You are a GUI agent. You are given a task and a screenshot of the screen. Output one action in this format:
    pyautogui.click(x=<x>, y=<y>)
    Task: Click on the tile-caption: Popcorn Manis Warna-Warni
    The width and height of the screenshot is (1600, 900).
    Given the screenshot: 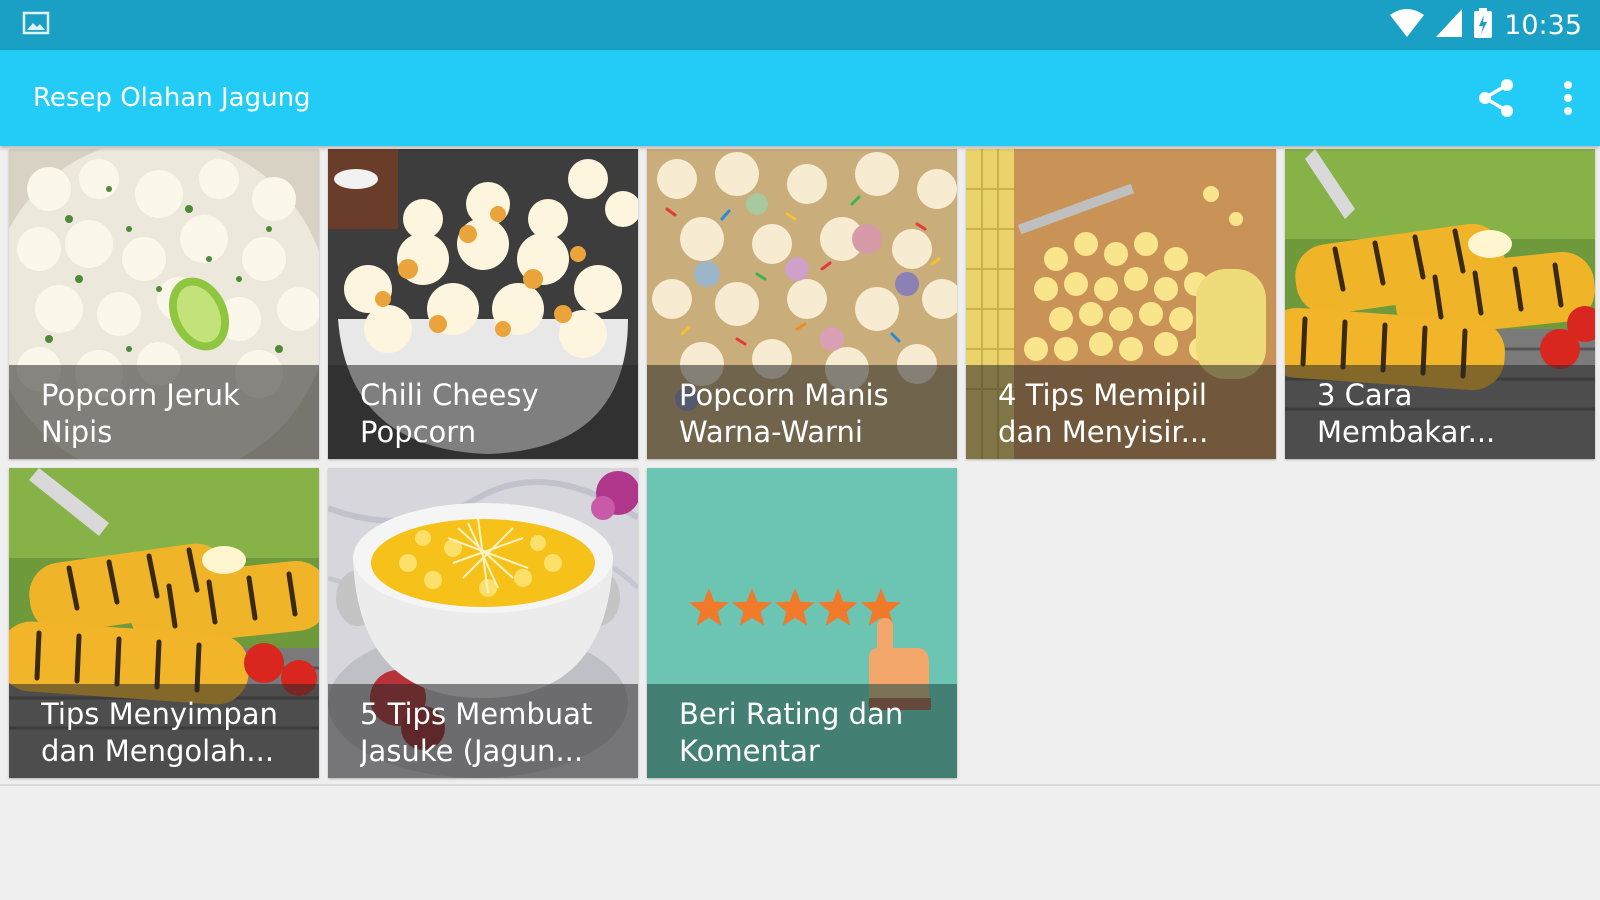 What is the action you would take?
    pyautogui.click(x=802, y=412)
    